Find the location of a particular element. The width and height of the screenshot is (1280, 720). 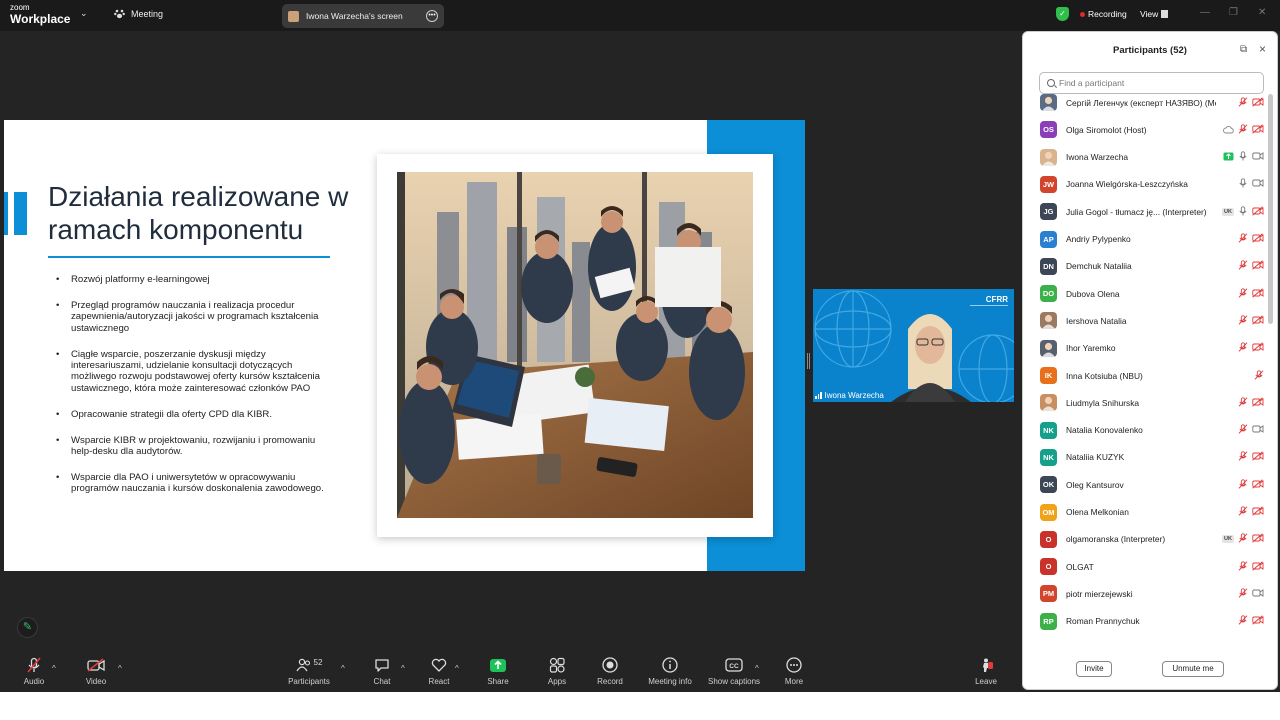

annotate-pencil-icon: ✎ is located at coordinates (27, 627).